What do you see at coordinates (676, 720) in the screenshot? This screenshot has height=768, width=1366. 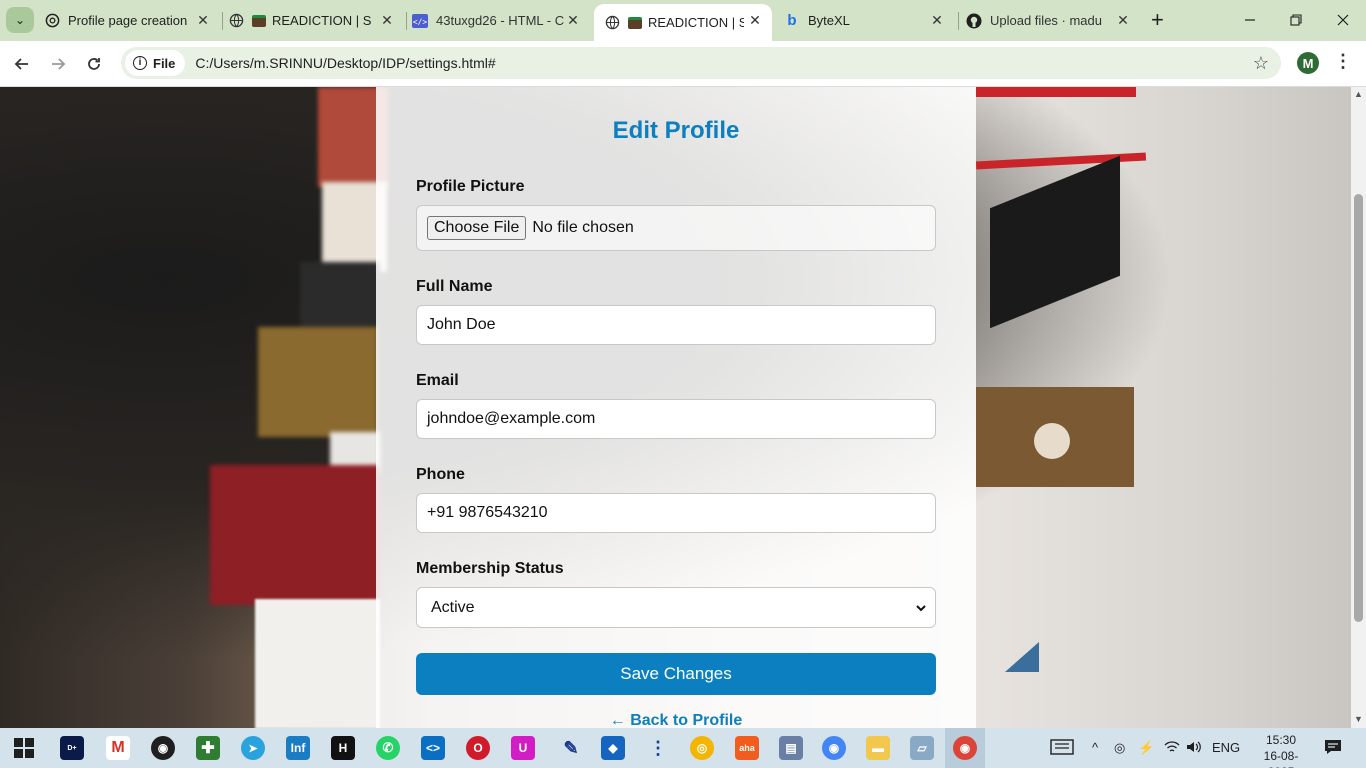 I see `back-to-profile-link: ← Back to Profile` at bounding box center [676, 720].